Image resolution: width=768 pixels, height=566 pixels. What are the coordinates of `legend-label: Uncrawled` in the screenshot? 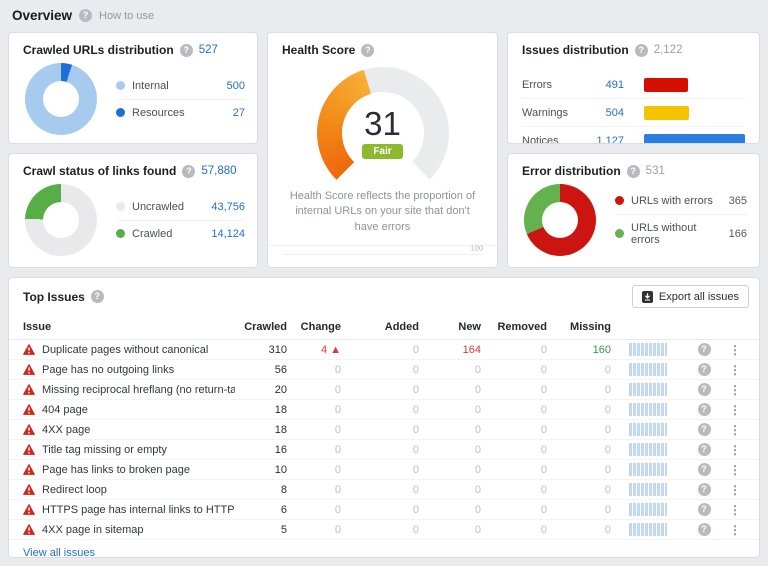 It's located at (158, 206).